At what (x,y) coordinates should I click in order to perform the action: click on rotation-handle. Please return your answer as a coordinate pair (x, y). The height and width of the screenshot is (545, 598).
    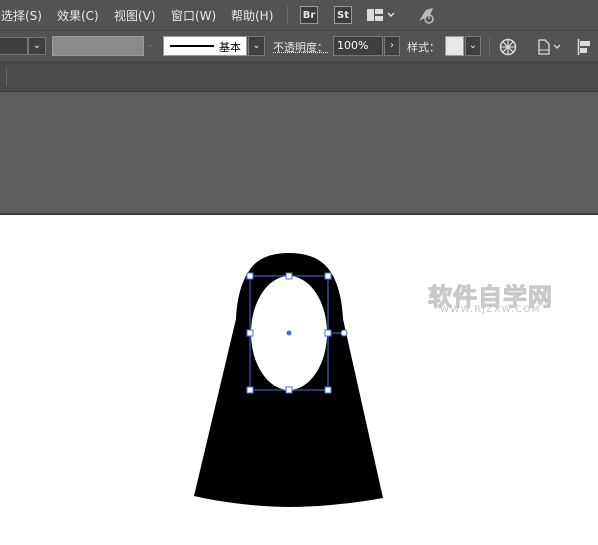
    Looking at the image, I should click on (344, 333).